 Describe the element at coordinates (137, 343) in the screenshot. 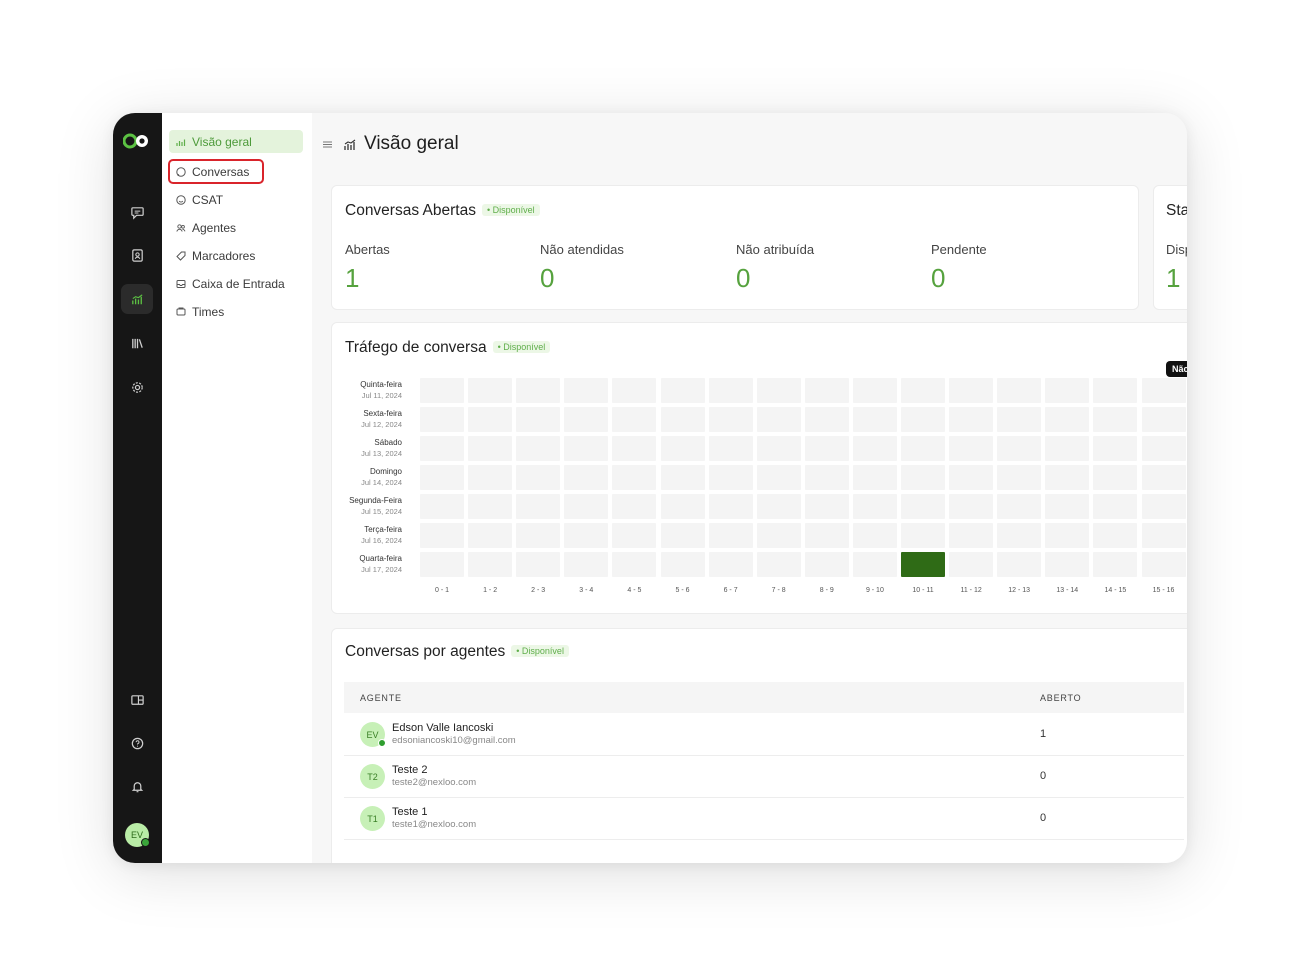

I see `rail-library-button` at that location.